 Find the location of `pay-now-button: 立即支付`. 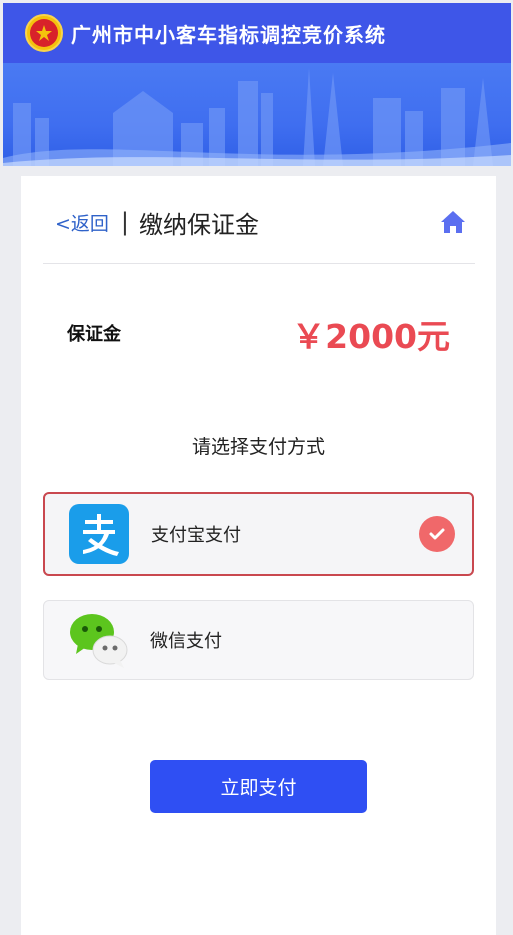

pay-now-button: 立即支付 is located at coordinates (258, 786).